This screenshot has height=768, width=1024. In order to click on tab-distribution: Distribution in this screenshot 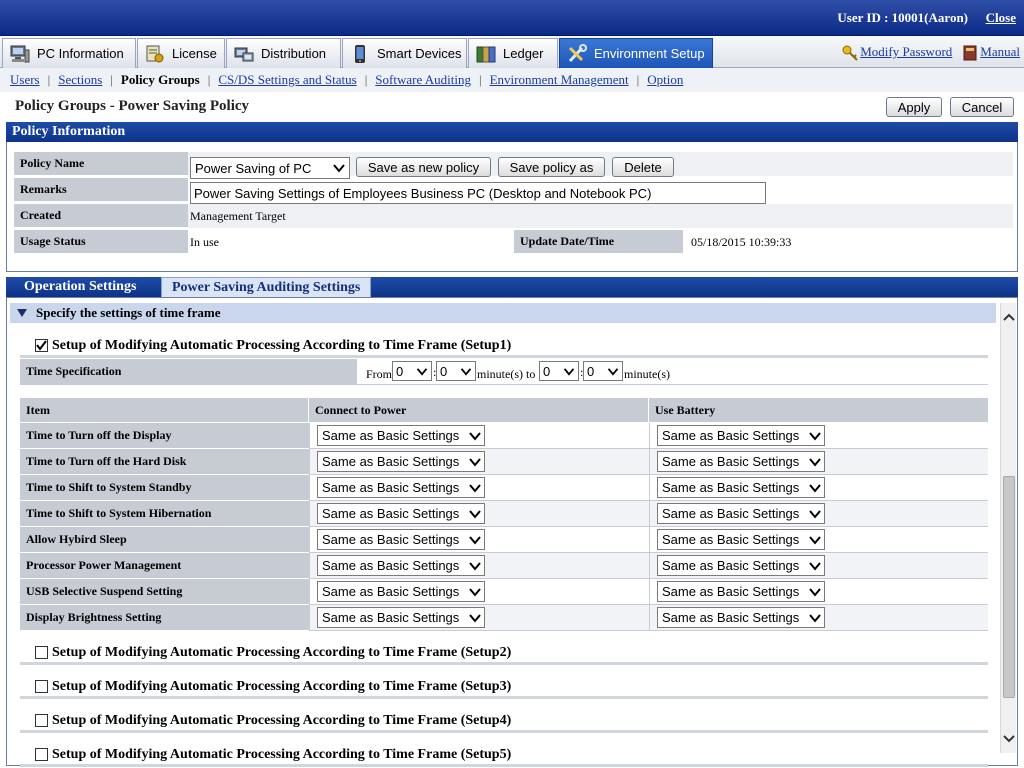, I will do `click(283, 53)`.